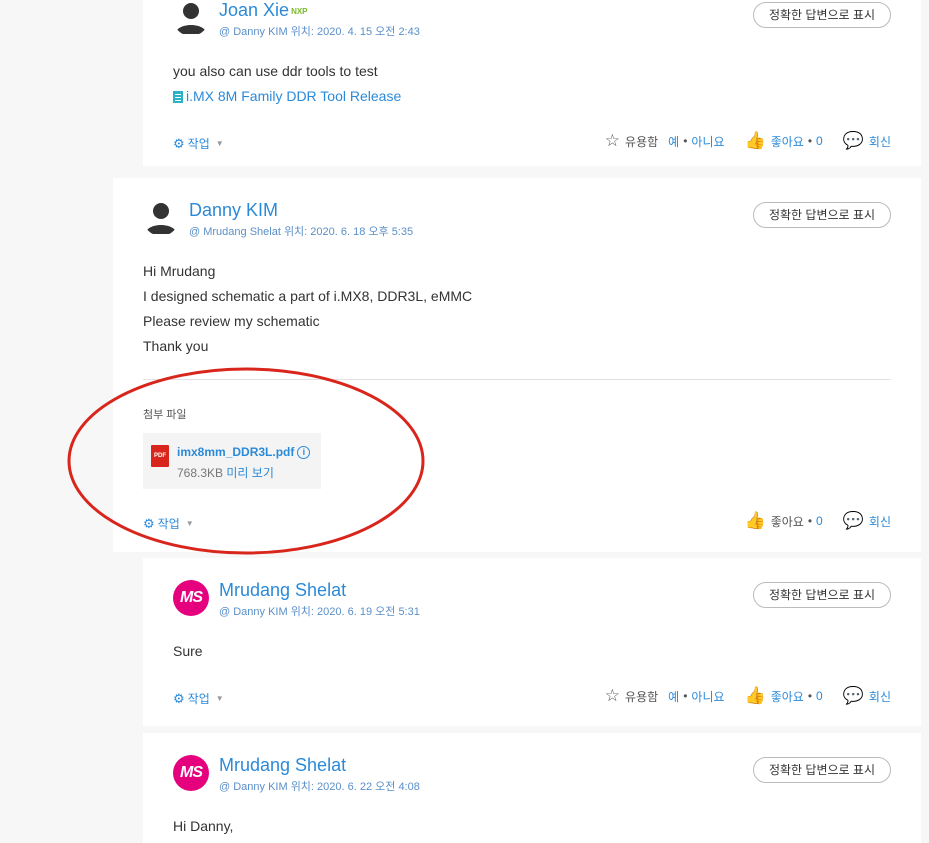 This screenshot has width=929, height=843. What do you see at coordinates (231, 321) in the screenshot?
I see `body-line: Please review my schematic` at bounding box center [231, 321].